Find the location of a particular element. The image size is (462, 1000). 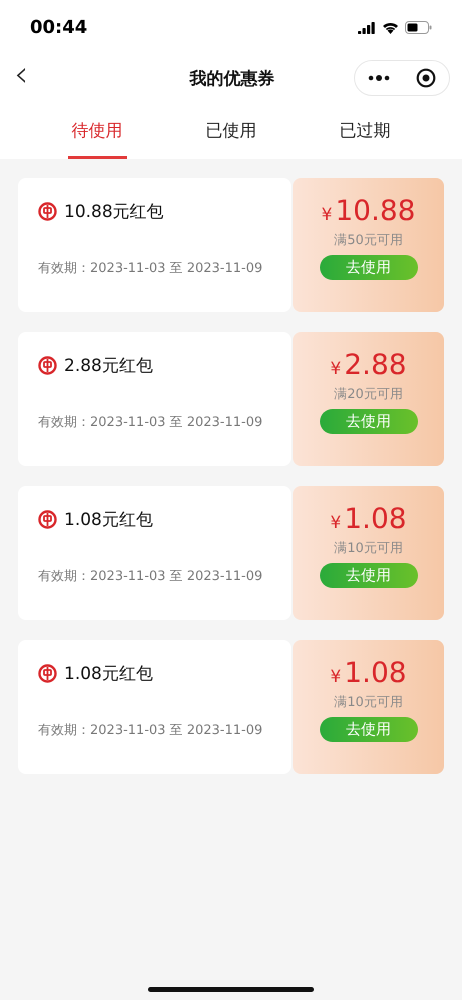

tab: 已使用 is located at coordinates (231, 130).